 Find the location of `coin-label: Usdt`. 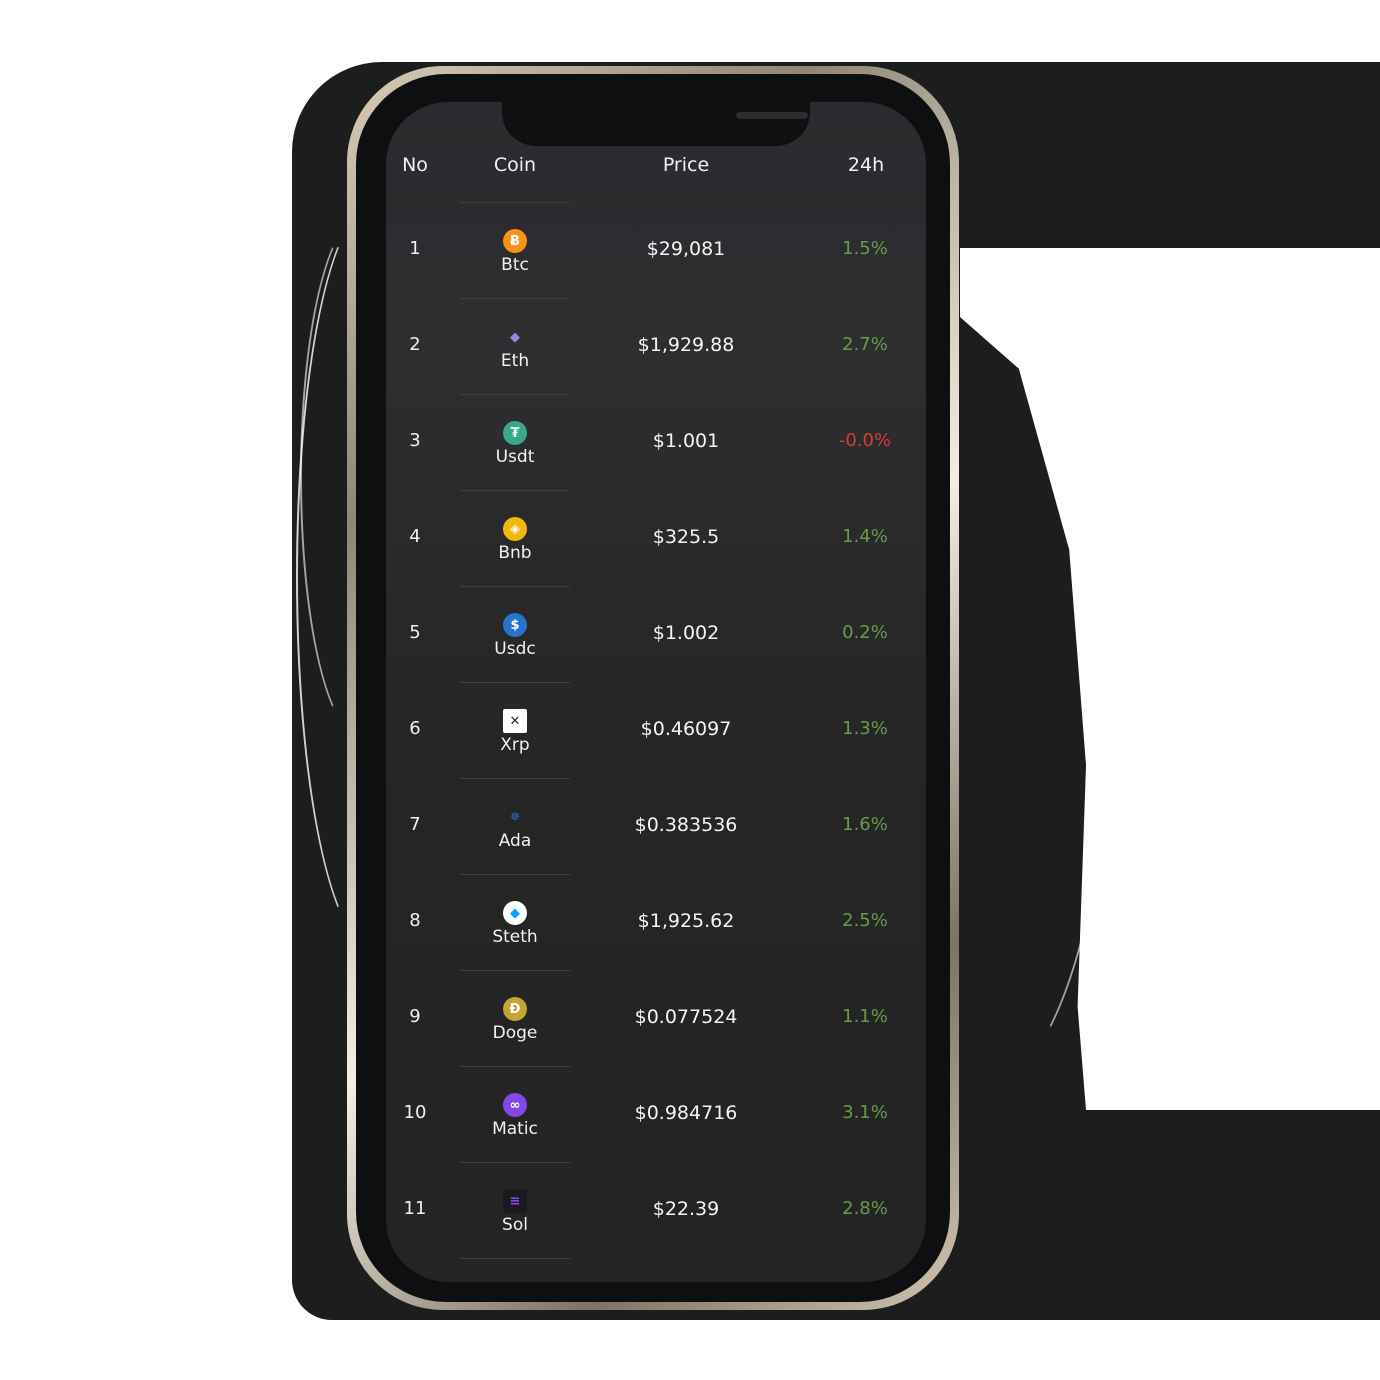

coin-label: Usdt is located at coordinates (515, 457).